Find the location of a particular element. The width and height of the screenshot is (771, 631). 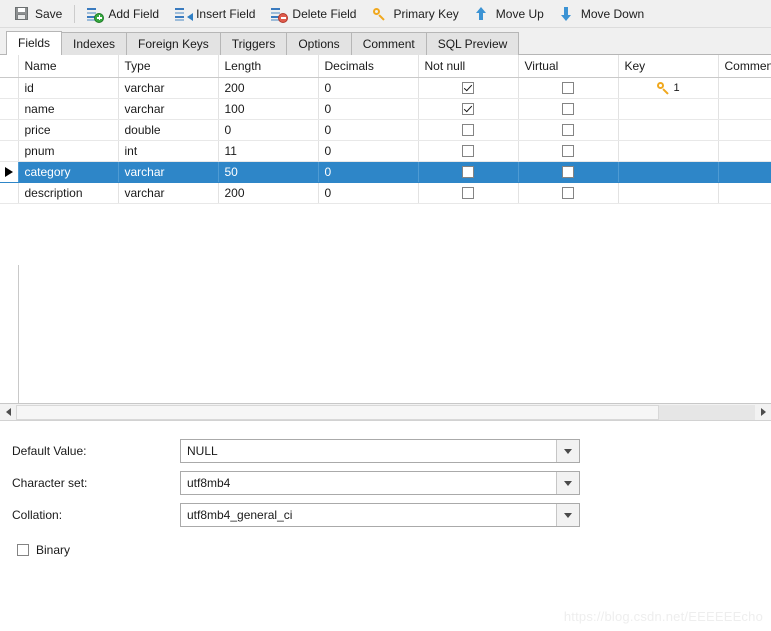

move-up-button: Move Up is located at coordinates (509, 14).